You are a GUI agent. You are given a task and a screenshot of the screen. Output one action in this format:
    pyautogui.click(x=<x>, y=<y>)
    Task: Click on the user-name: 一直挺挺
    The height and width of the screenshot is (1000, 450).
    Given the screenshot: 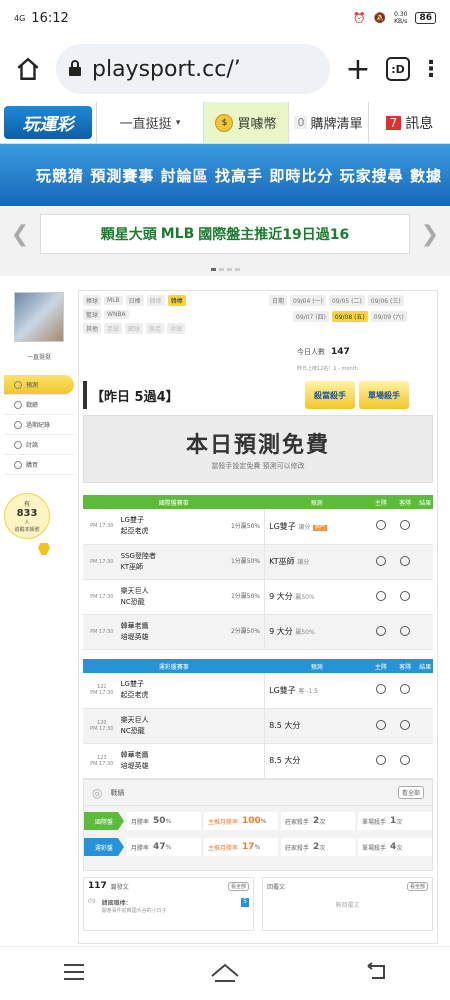 What is the action you would take?
    pyautogui.click(x=145, y=124)
    